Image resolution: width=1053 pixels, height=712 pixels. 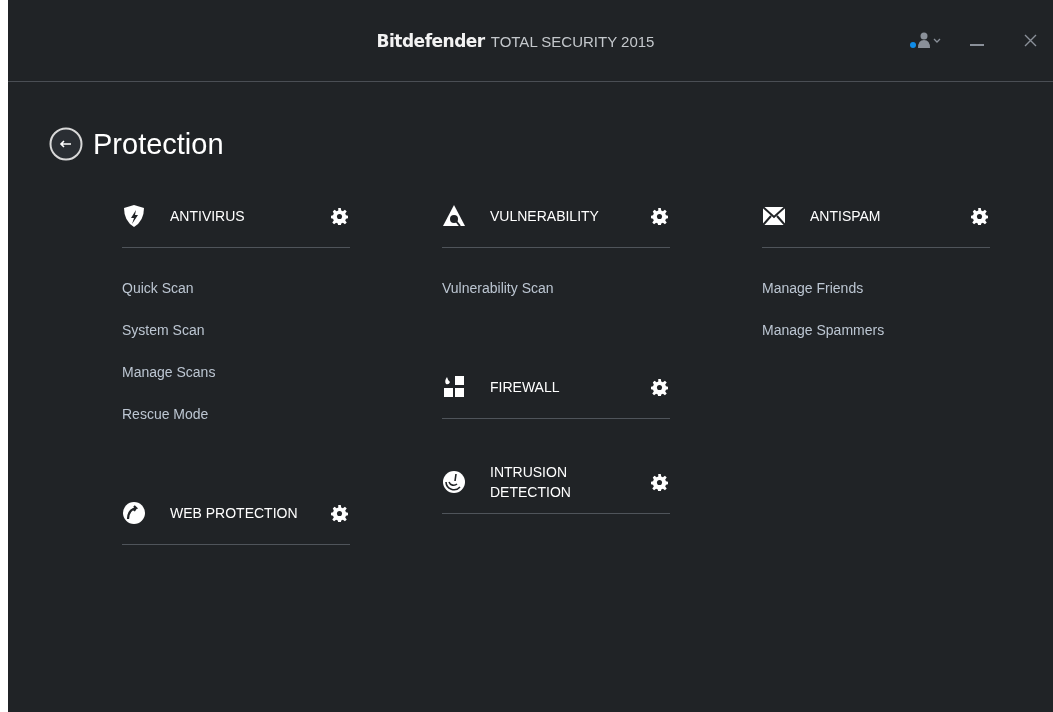 What do you see at coordinates (235, 216) in the screenshot?
I see `section-title: ANTIVIRUS` at bounding box center [235, 216].